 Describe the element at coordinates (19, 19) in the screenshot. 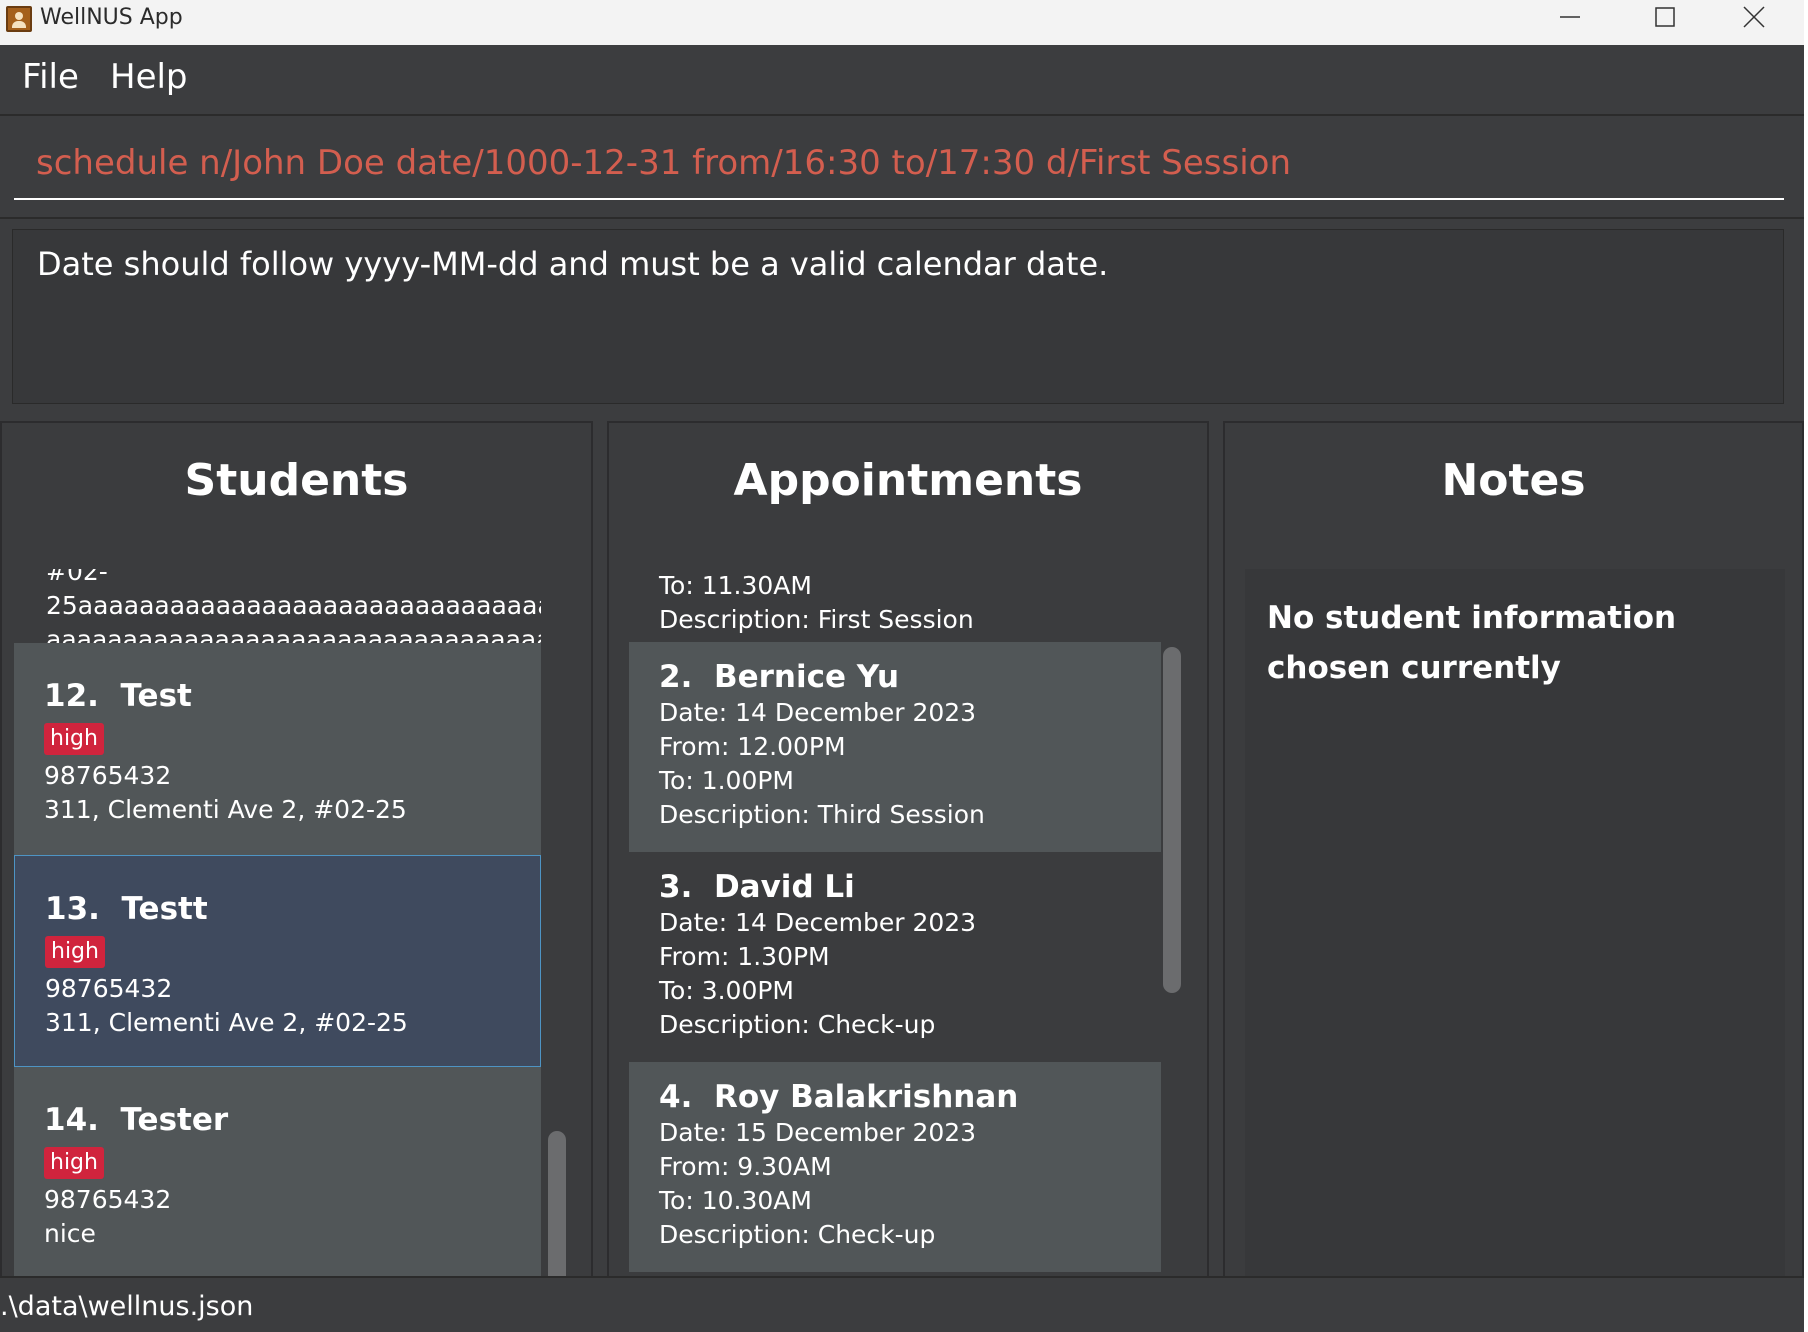

I see `app-contact-icon` at that location.